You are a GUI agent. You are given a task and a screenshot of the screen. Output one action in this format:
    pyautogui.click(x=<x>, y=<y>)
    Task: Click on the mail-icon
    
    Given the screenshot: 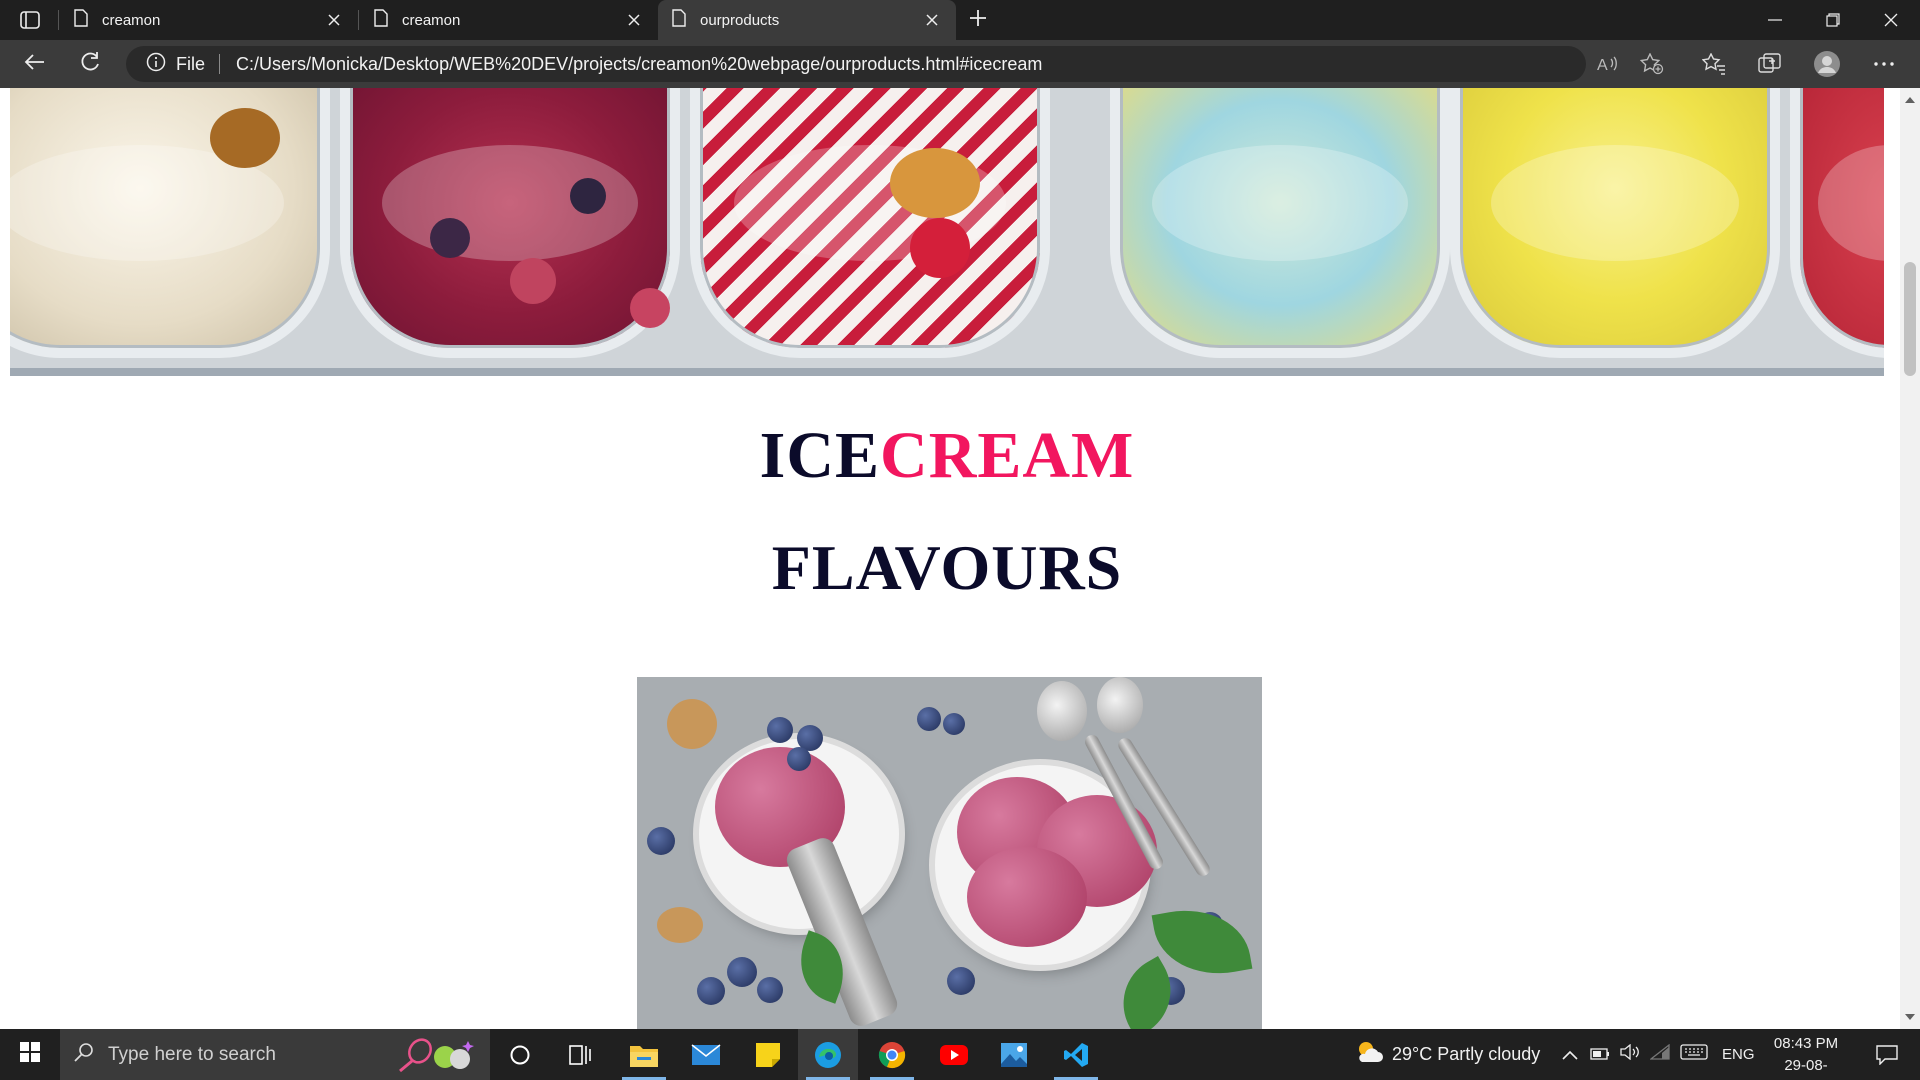 What is the action you would take?
    pyautogui.click(x=706, y=1054)
    